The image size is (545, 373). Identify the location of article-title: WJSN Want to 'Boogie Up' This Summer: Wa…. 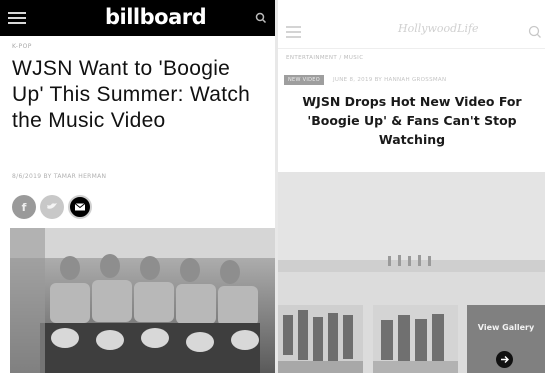
(131, 94).